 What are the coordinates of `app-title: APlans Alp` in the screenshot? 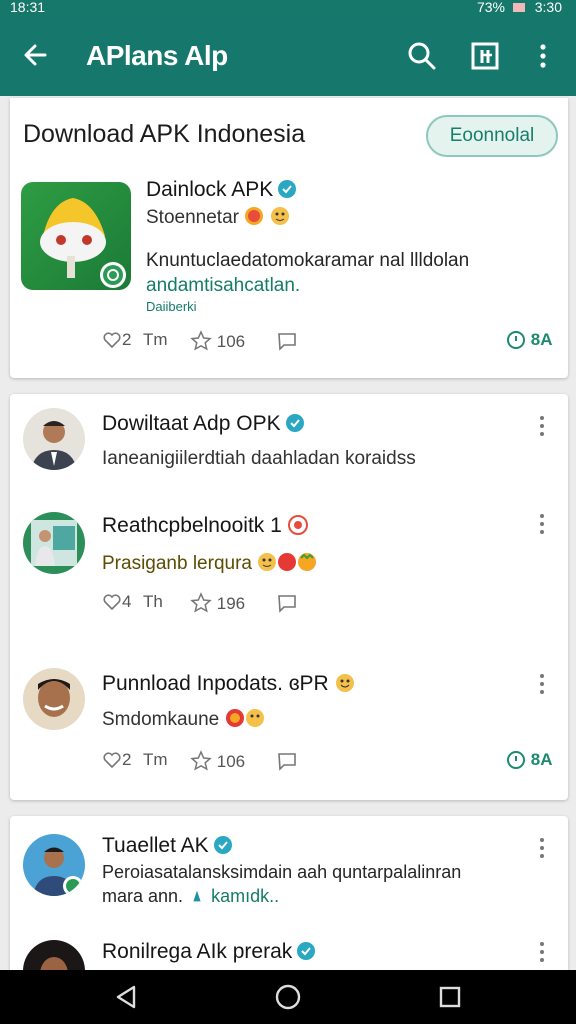 It's located at (157, 55).